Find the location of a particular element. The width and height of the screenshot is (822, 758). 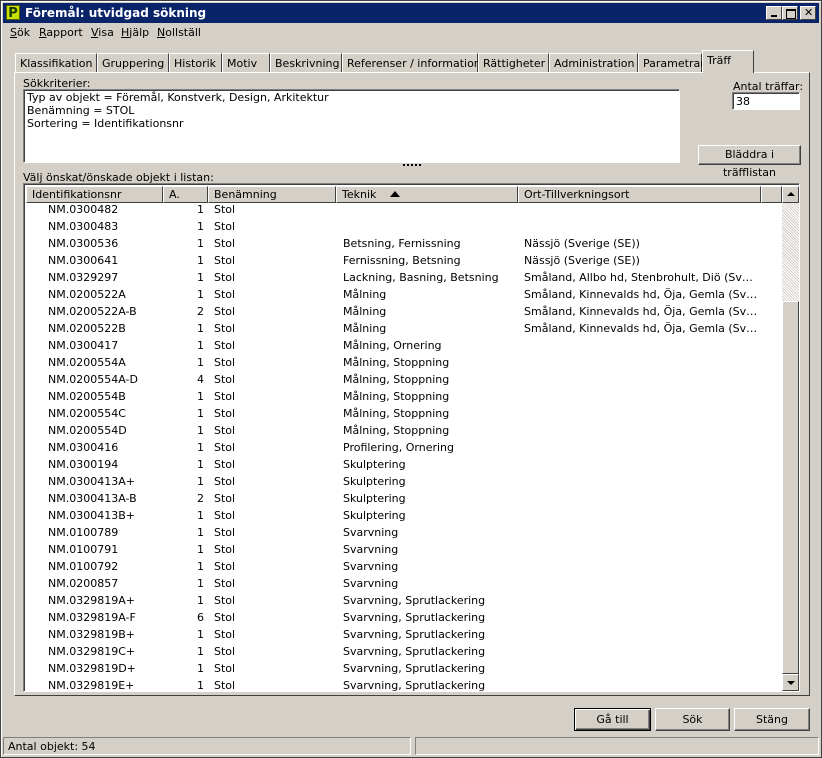

cell-technique: Målning, Stoppning is located at coordinates (396, 362).